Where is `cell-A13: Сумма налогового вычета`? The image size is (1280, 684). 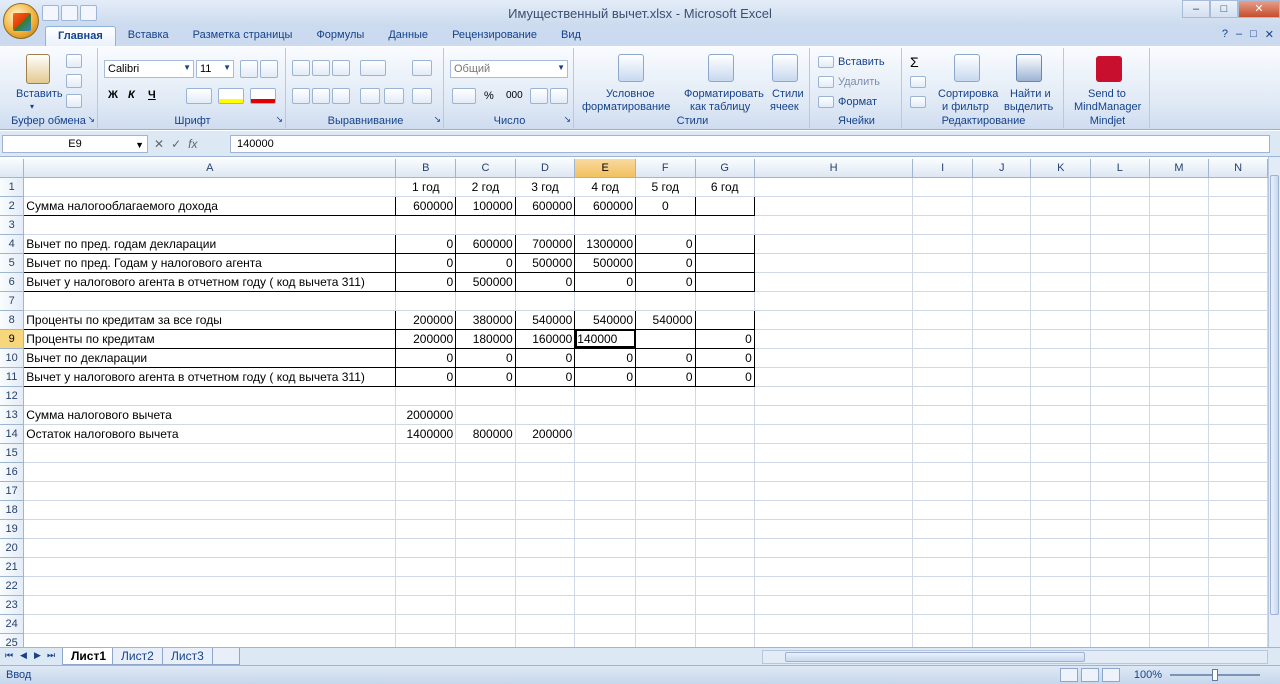
cell-A13: Сумма налогового вычета is located at coordinates (210, 415).